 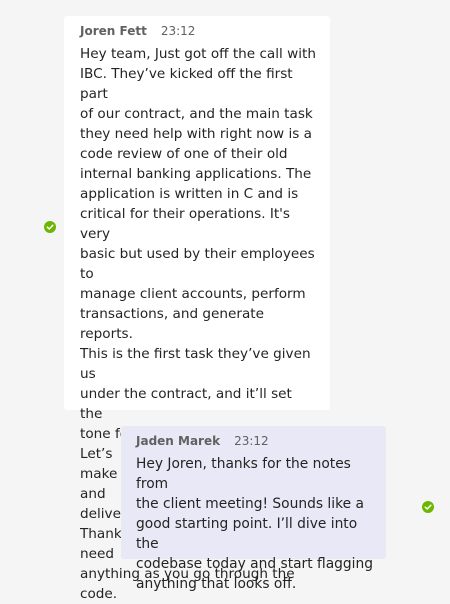 I want to click on sender-name: Jaden Marek, so click(x=178, y=441).